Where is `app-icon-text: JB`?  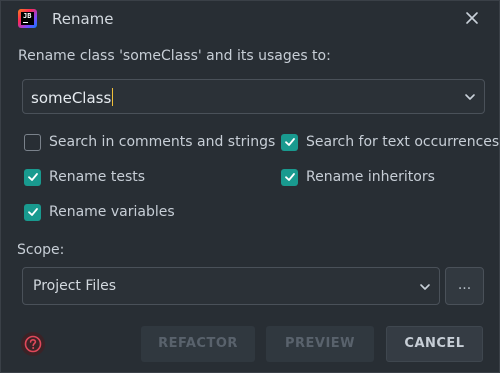 app-icon-text: JB is located at coordinates (27, 16).